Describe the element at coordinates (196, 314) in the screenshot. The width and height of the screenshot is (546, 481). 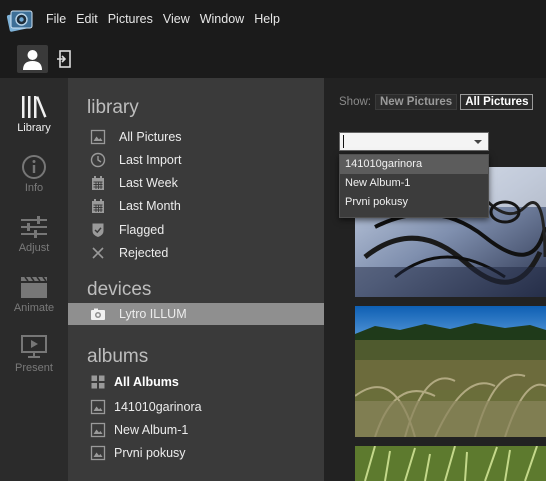
I see `device-item-lytro-illum: Lytro ILLUM` at that location.